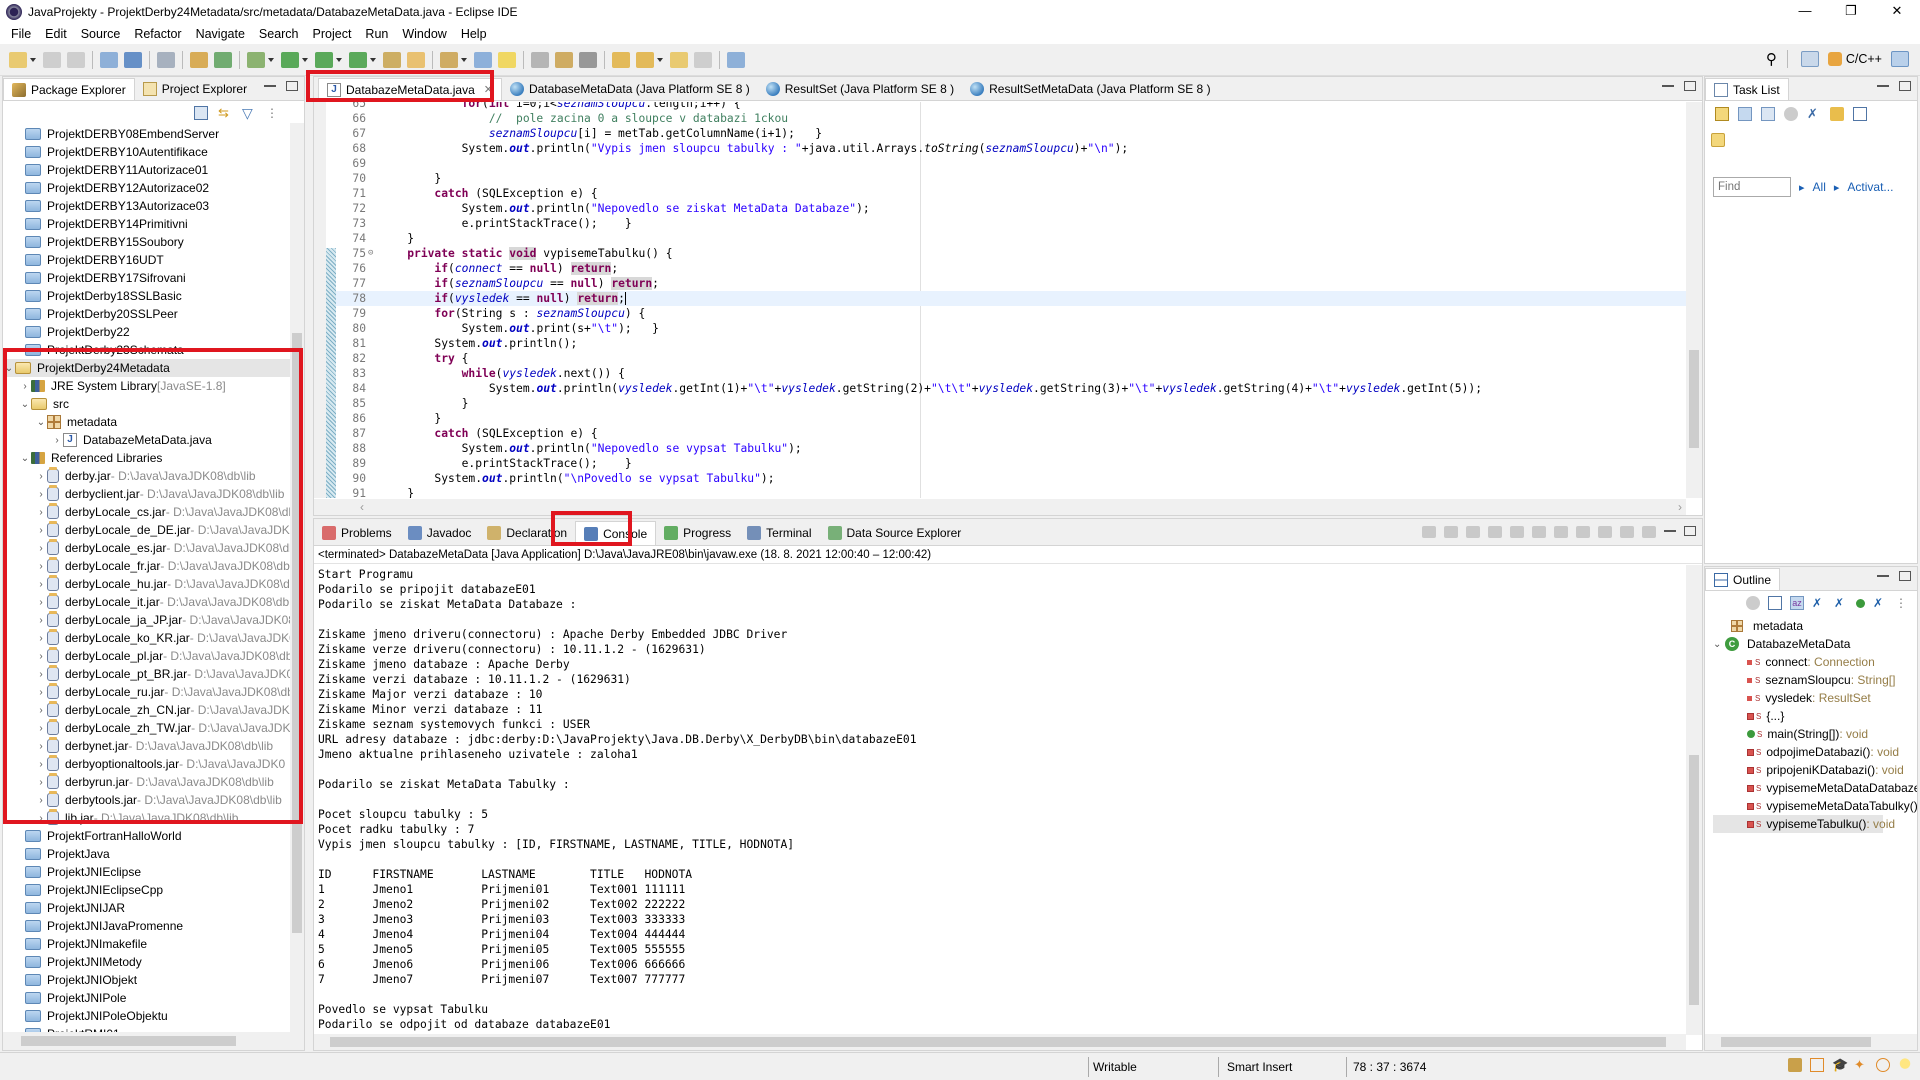 The image size is (1920, 1080). Describe the element at coordinates (1011, 492) in the screenshot. I see `code-line: 91 }` at that location.